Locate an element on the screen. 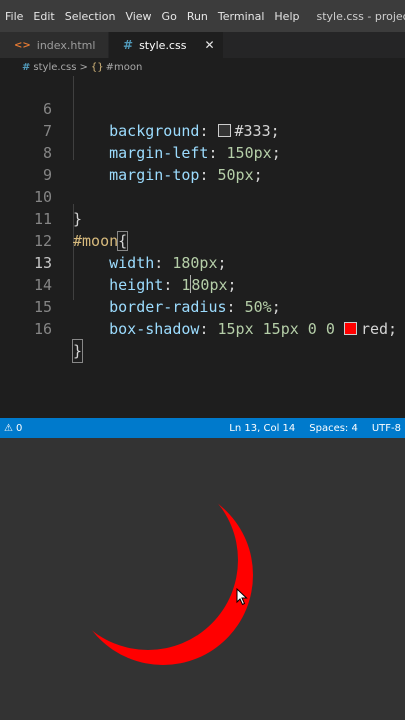  menu-terminal: Terminal is located at coordinates (241, 16).